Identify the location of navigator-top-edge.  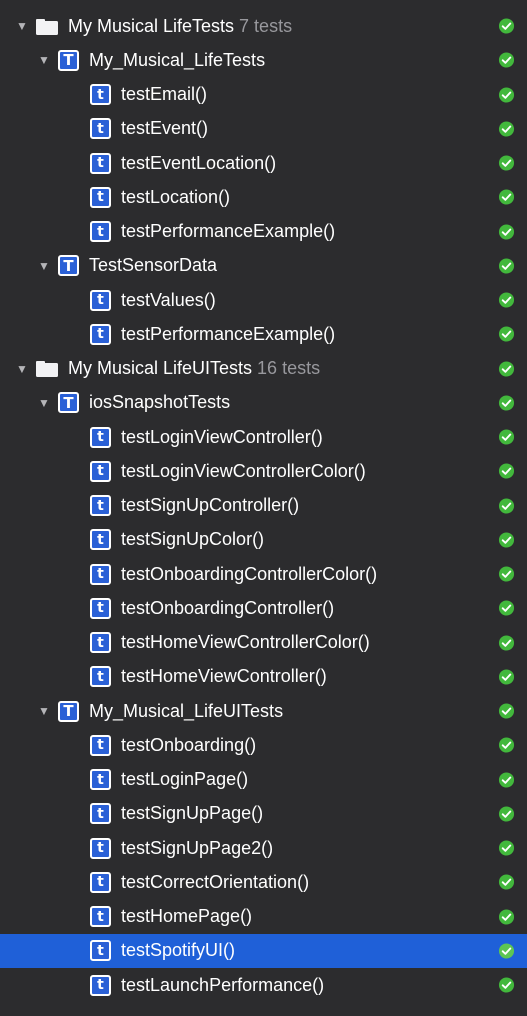
(263, 4).